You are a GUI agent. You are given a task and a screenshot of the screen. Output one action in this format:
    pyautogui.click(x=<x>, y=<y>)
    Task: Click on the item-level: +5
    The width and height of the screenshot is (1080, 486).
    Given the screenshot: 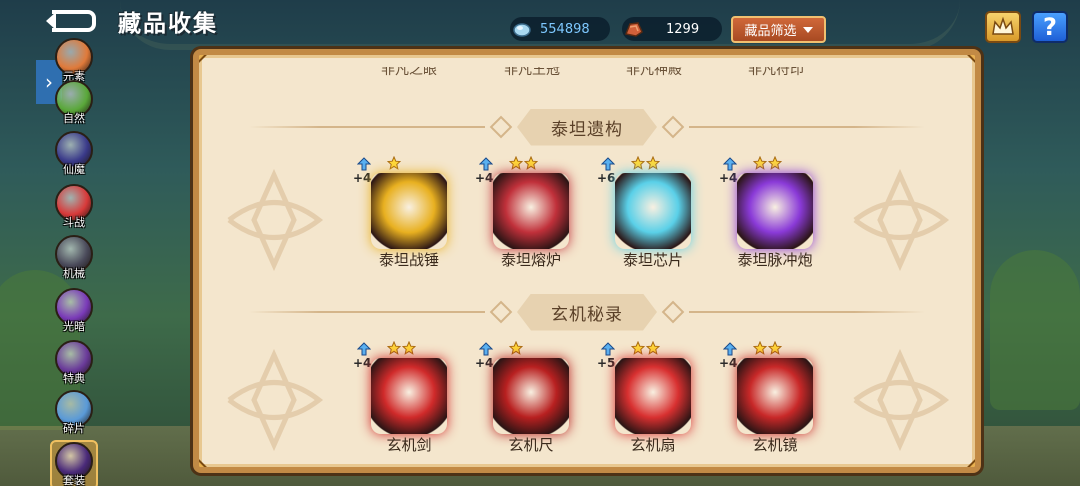 What is the action you would take?
    pyautogui.click(x=606, y=363)
    